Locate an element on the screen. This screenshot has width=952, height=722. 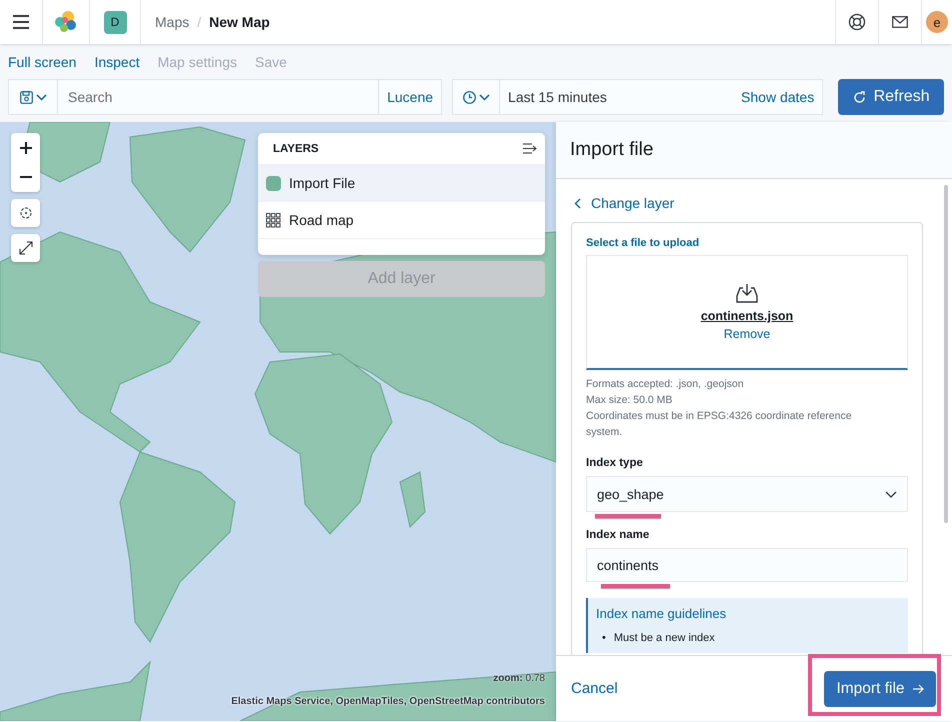
space-badge: D is located at coordinates (115, 22).